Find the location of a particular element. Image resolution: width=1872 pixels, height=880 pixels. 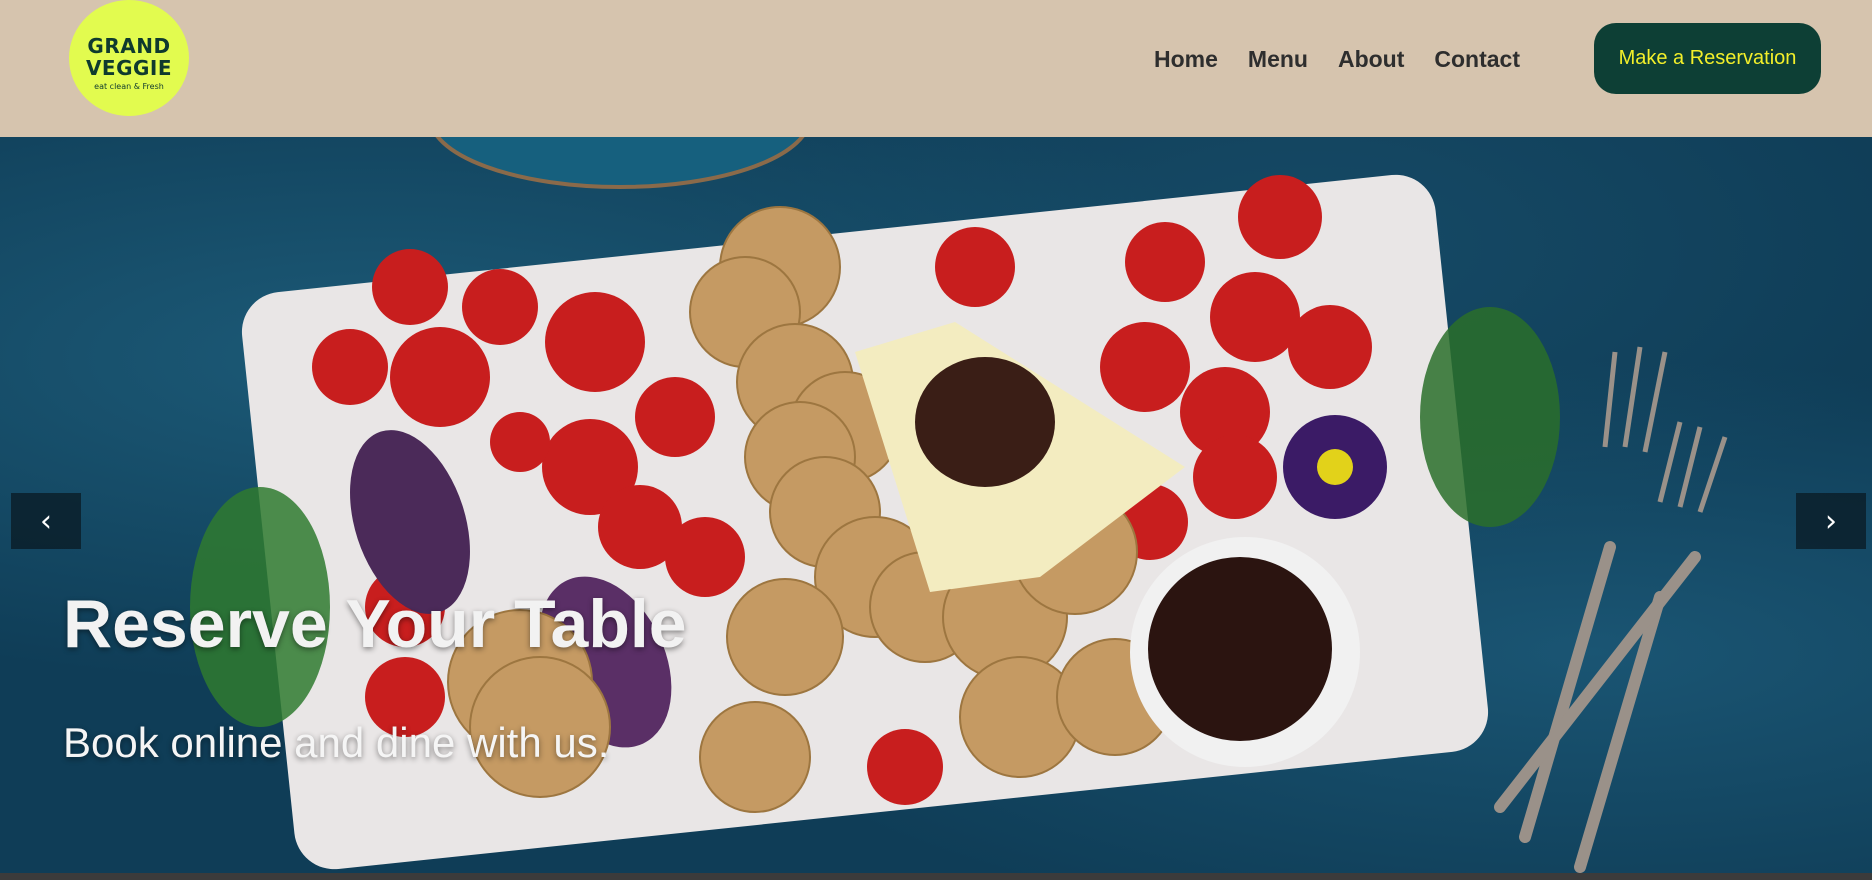

page-bottom-divider is located at coordinates (936, 876).